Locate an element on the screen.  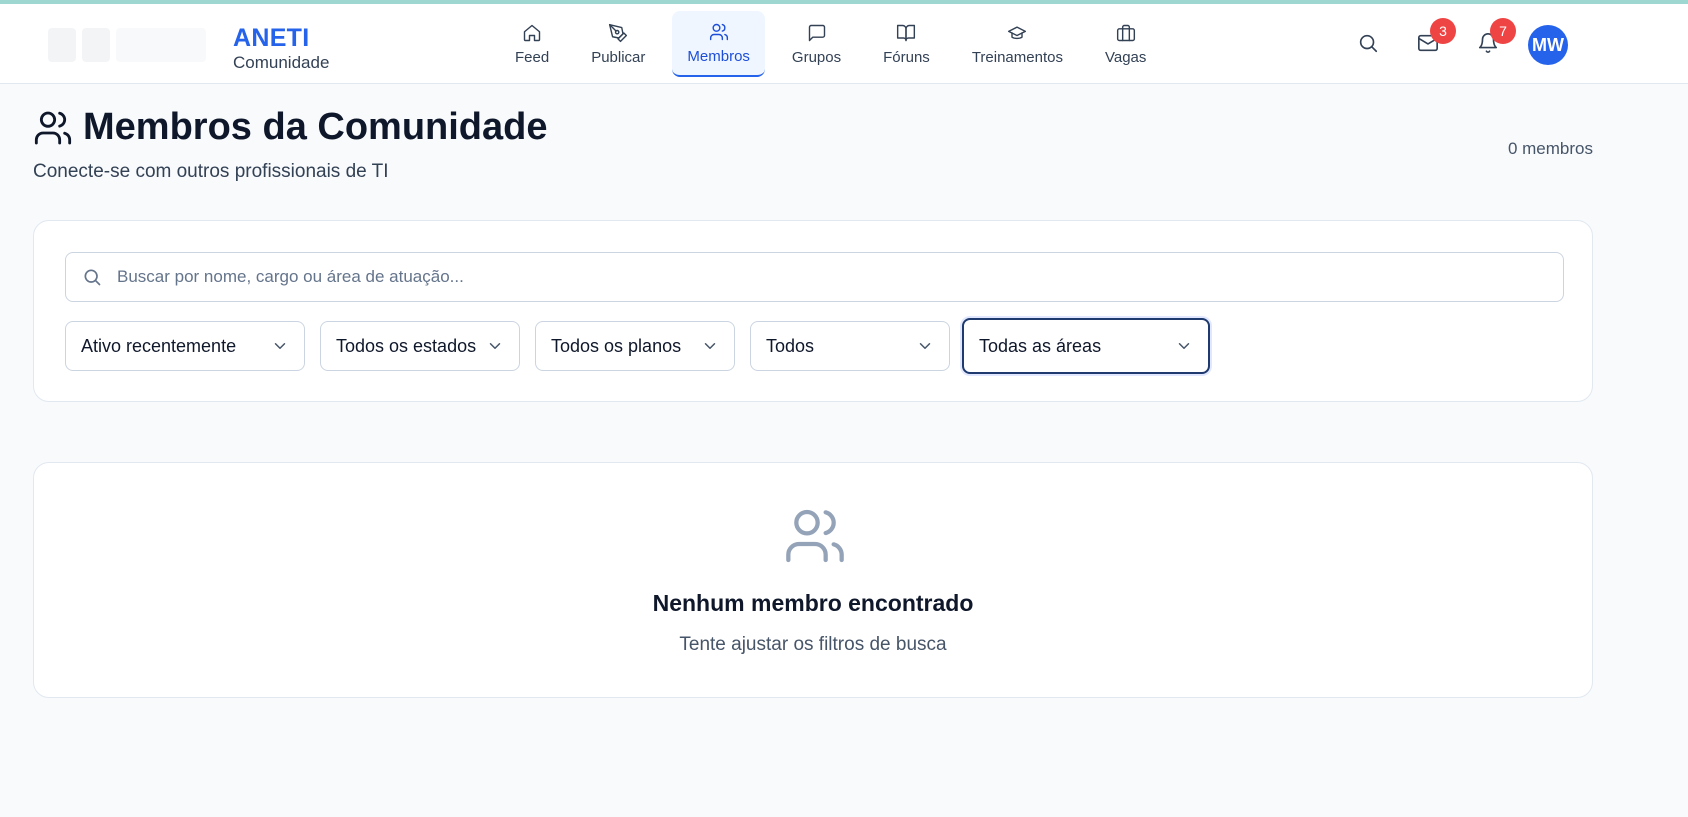
messages-badge: 3 is located at coordinates (1443, 31).